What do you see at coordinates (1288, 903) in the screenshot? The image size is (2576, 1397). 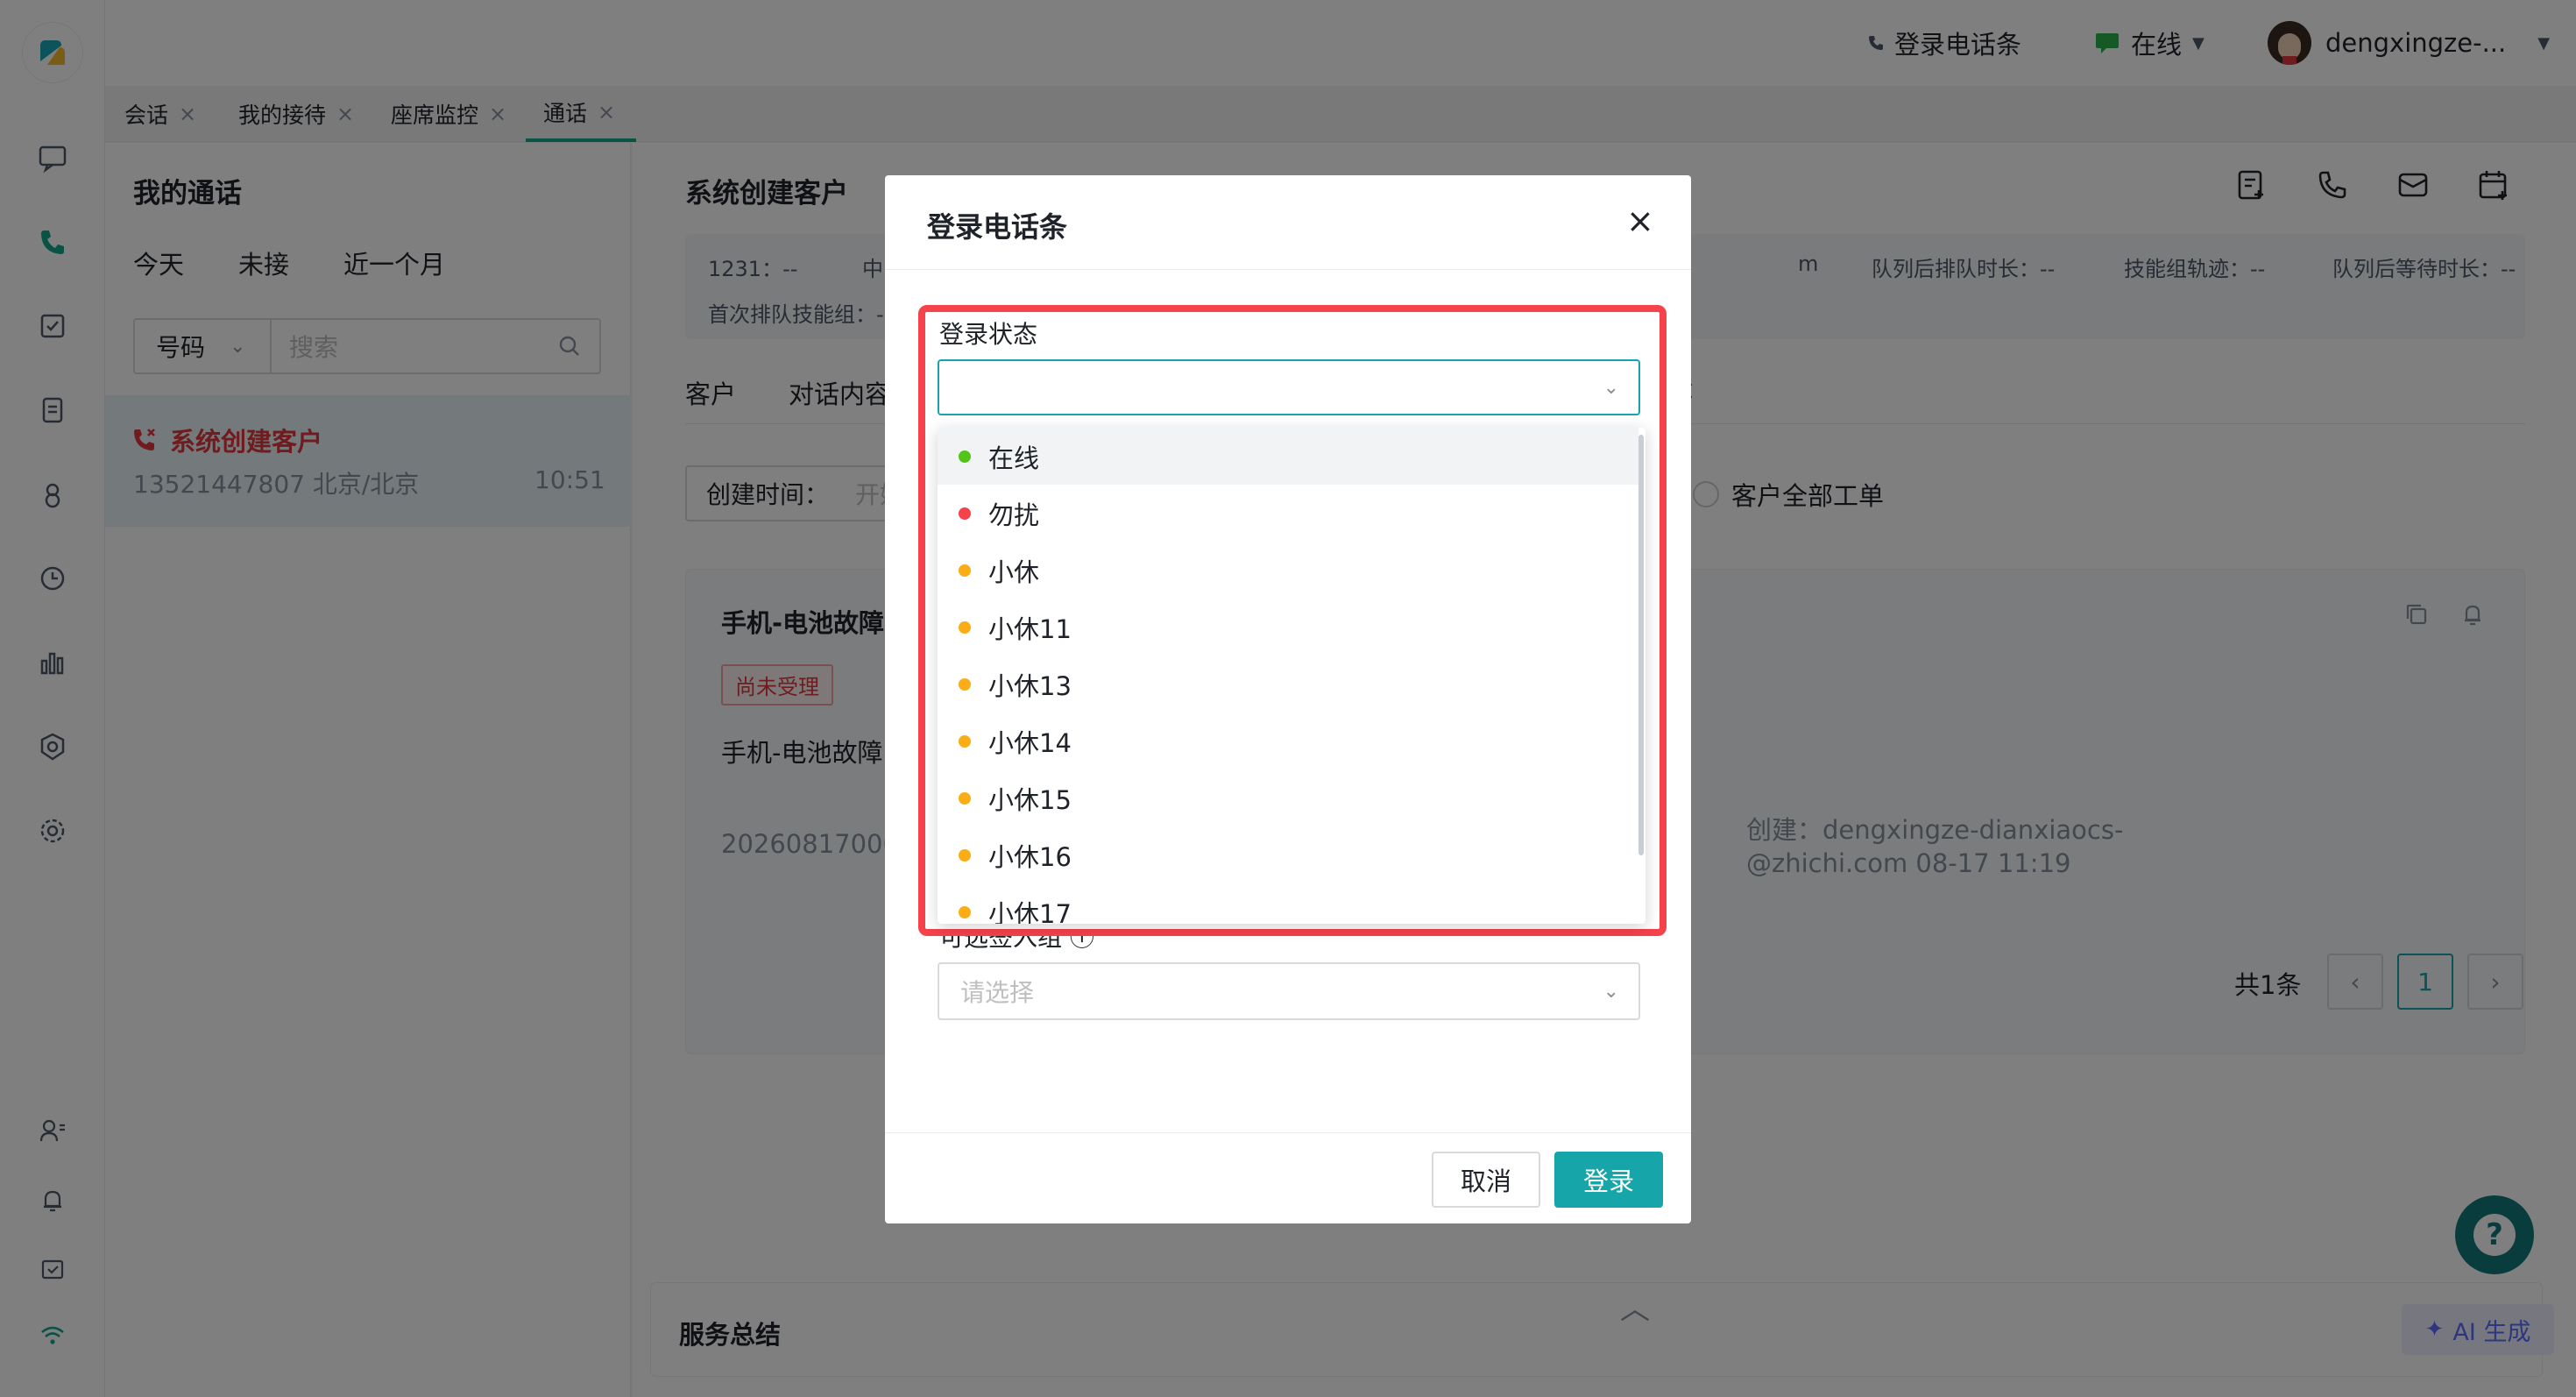 I see `status-option-break-17: 小休17` at bounding box center [1288, 903].